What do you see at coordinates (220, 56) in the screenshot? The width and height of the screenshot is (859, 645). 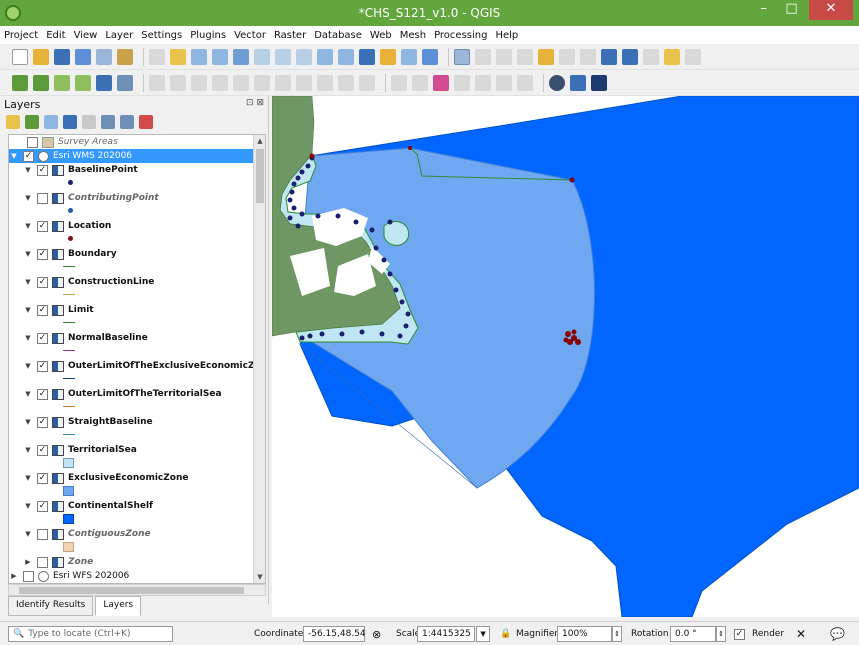 I see `zoom-out-icon` at bounding box center [220, 56].